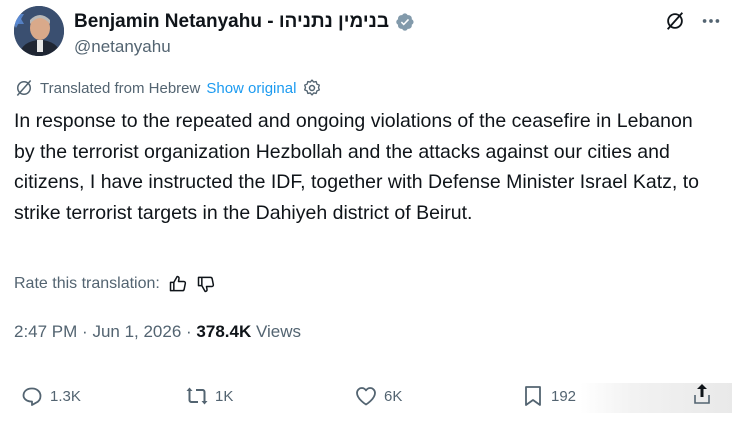 Image resolution: width=732 pixels, height=422 pixels. I want to click on show-original-link: Show original, so click(251, 88).